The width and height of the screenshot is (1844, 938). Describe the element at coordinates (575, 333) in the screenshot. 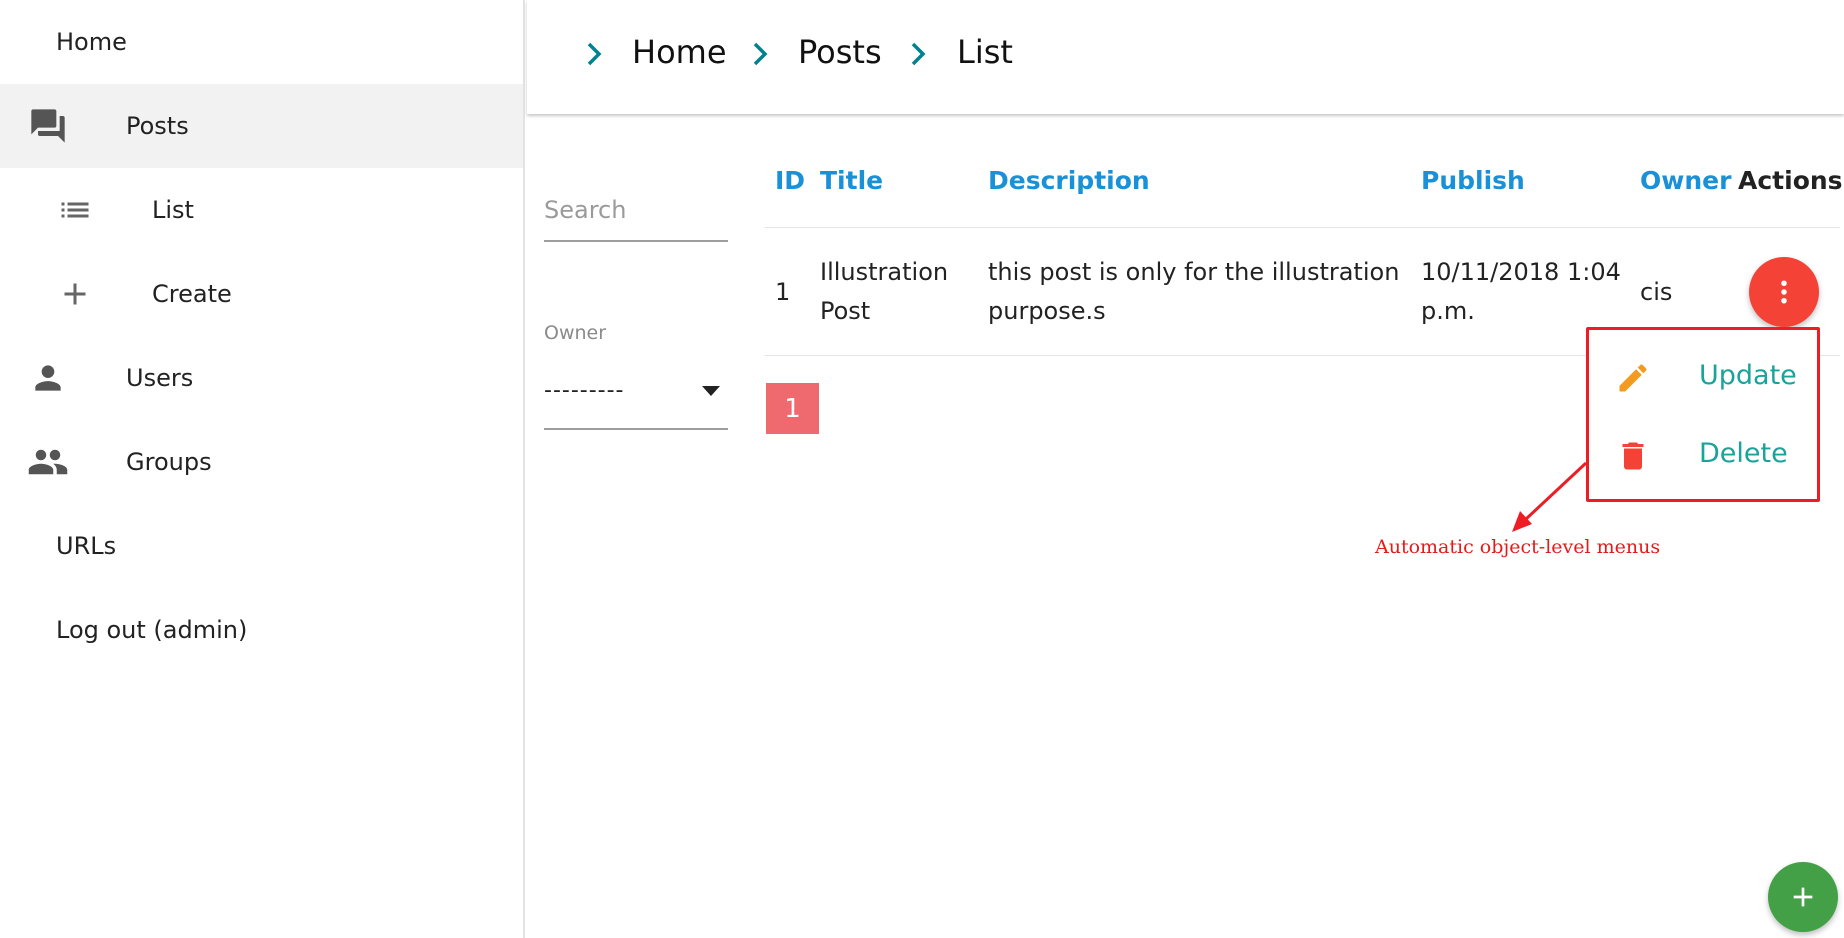

I see `owner-filter-label: Owner` at that location.